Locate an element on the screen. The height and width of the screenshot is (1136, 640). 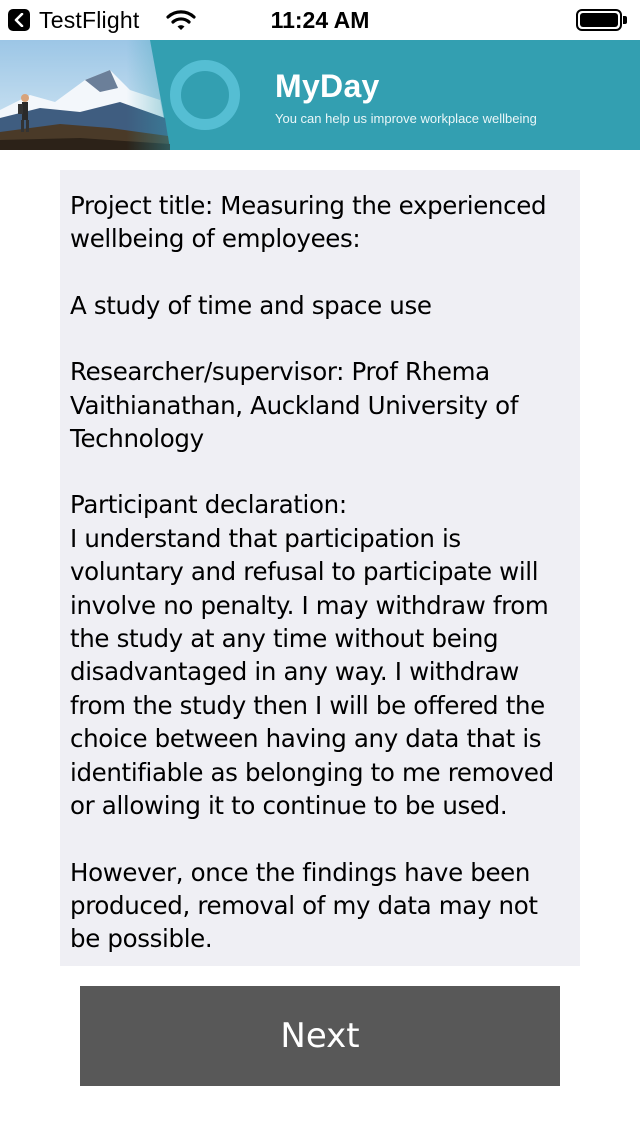
next-button: Next is located at coordinates (320, 1036).